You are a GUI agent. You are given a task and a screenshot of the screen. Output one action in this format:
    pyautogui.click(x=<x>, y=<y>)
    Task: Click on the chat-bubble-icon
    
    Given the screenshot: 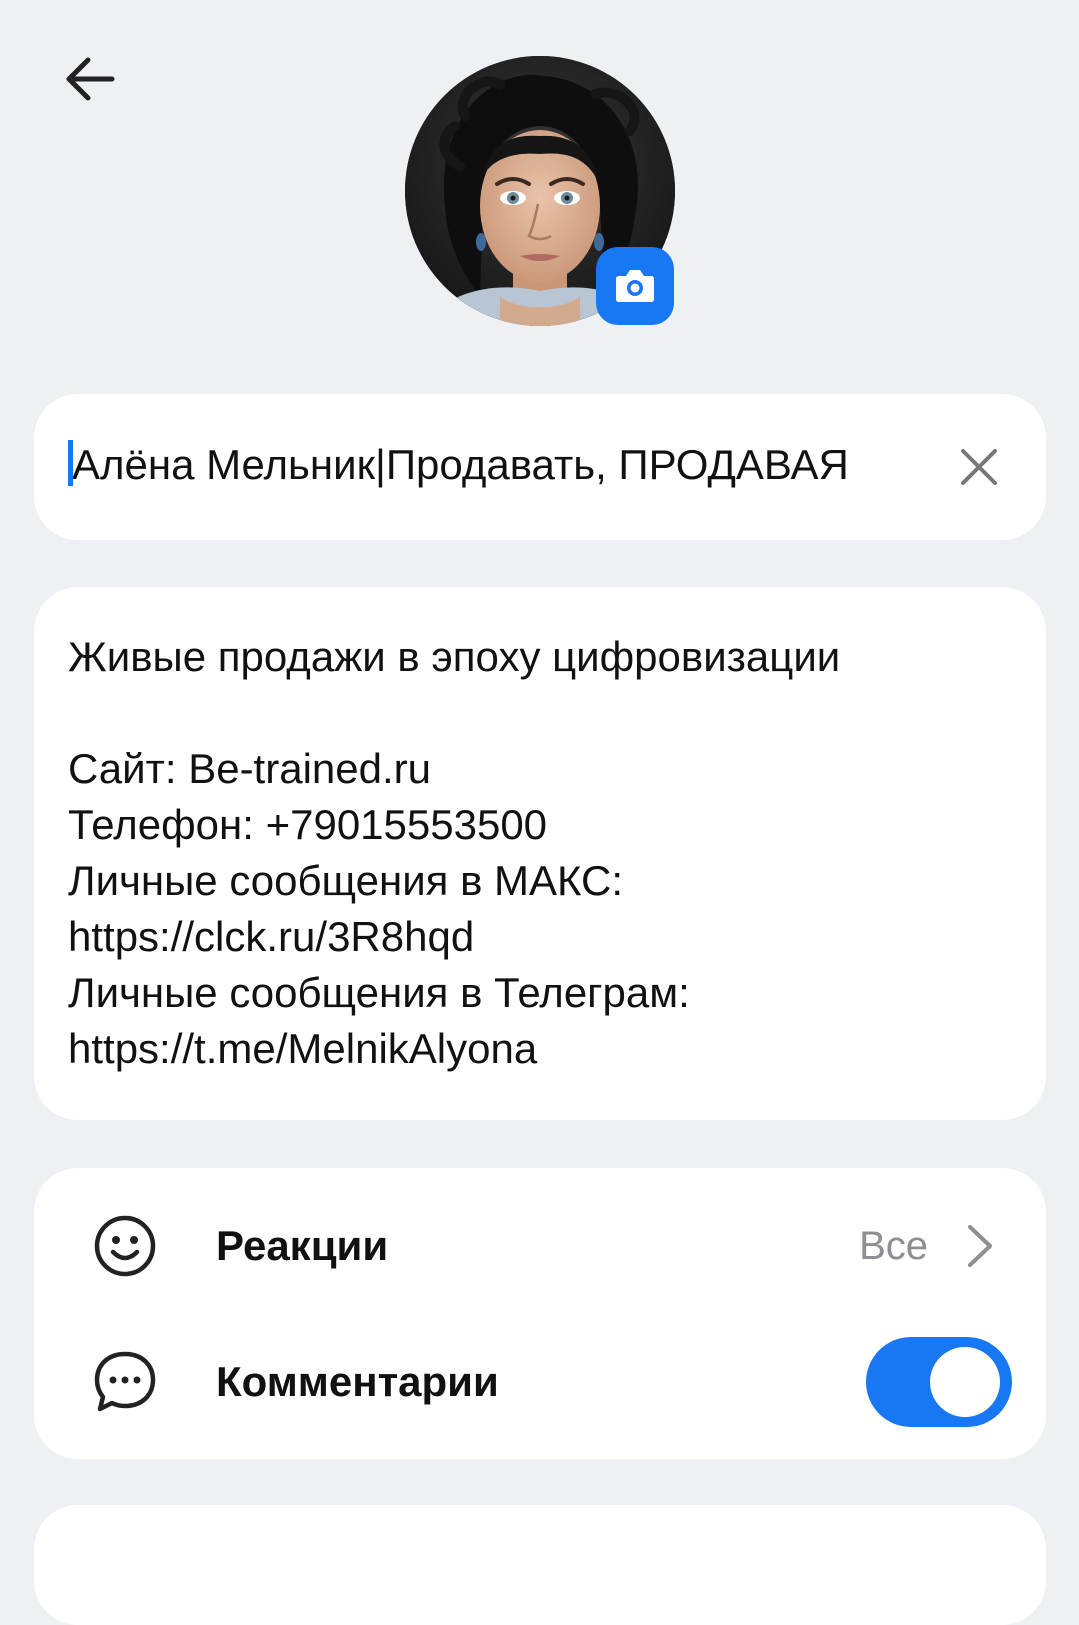 What is the action you would take?
    pyautogui.click(x=125, y=1382)
    